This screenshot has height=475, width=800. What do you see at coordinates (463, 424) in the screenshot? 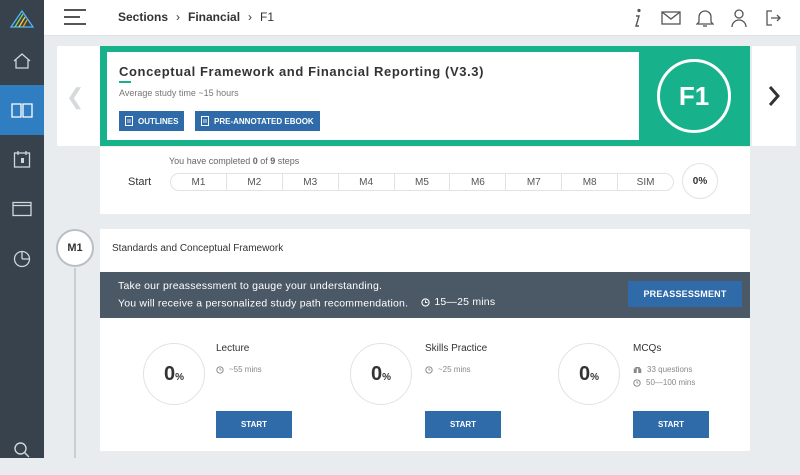
I see `skills-practice-start-button: START` at bounding box center [463, 424].